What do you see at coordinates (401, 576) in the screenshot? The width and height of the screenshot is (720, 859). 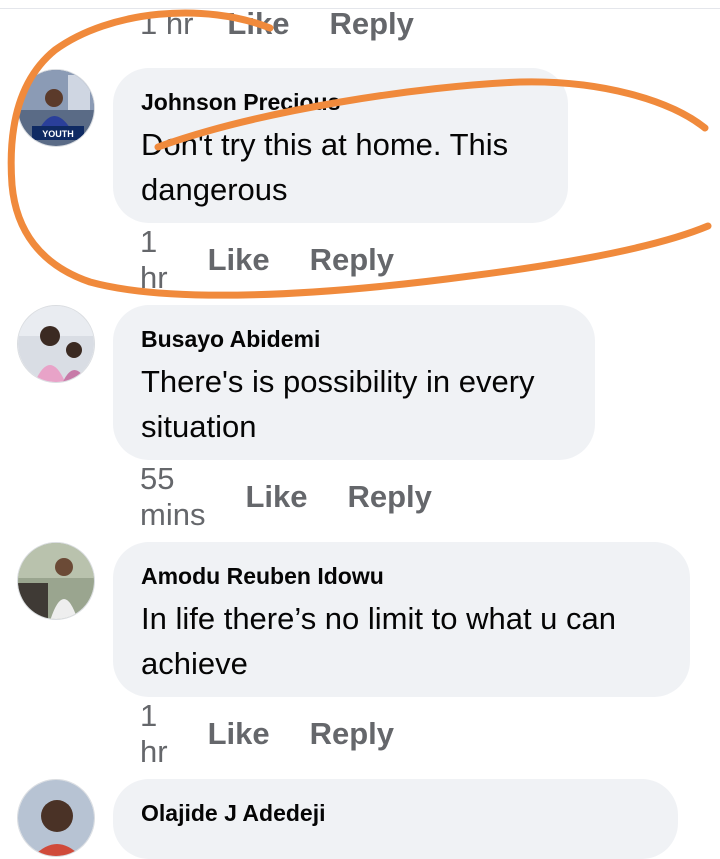 I see `author-name: Amodu Reuben Idowu` at bounding box center [401, 576].